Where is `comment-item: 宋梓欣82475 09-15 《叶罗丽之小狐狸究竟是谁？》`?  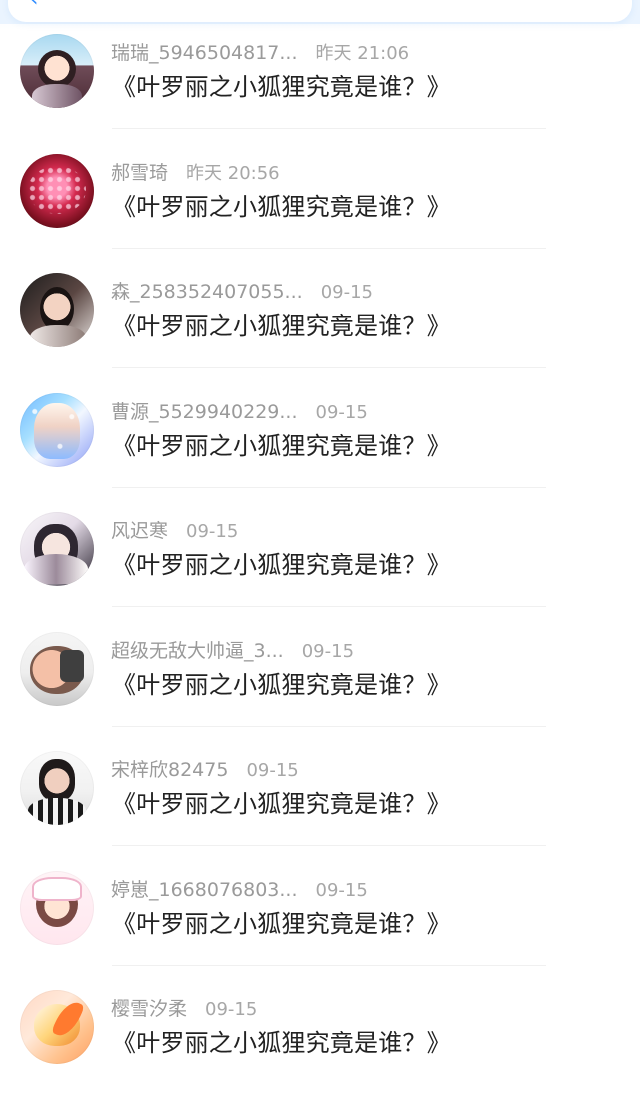 comment-item: 宋梓欣82475 09-15 《叶罗丽之小狐狸究竟是谁？》 is located at coordinates (320, 807).